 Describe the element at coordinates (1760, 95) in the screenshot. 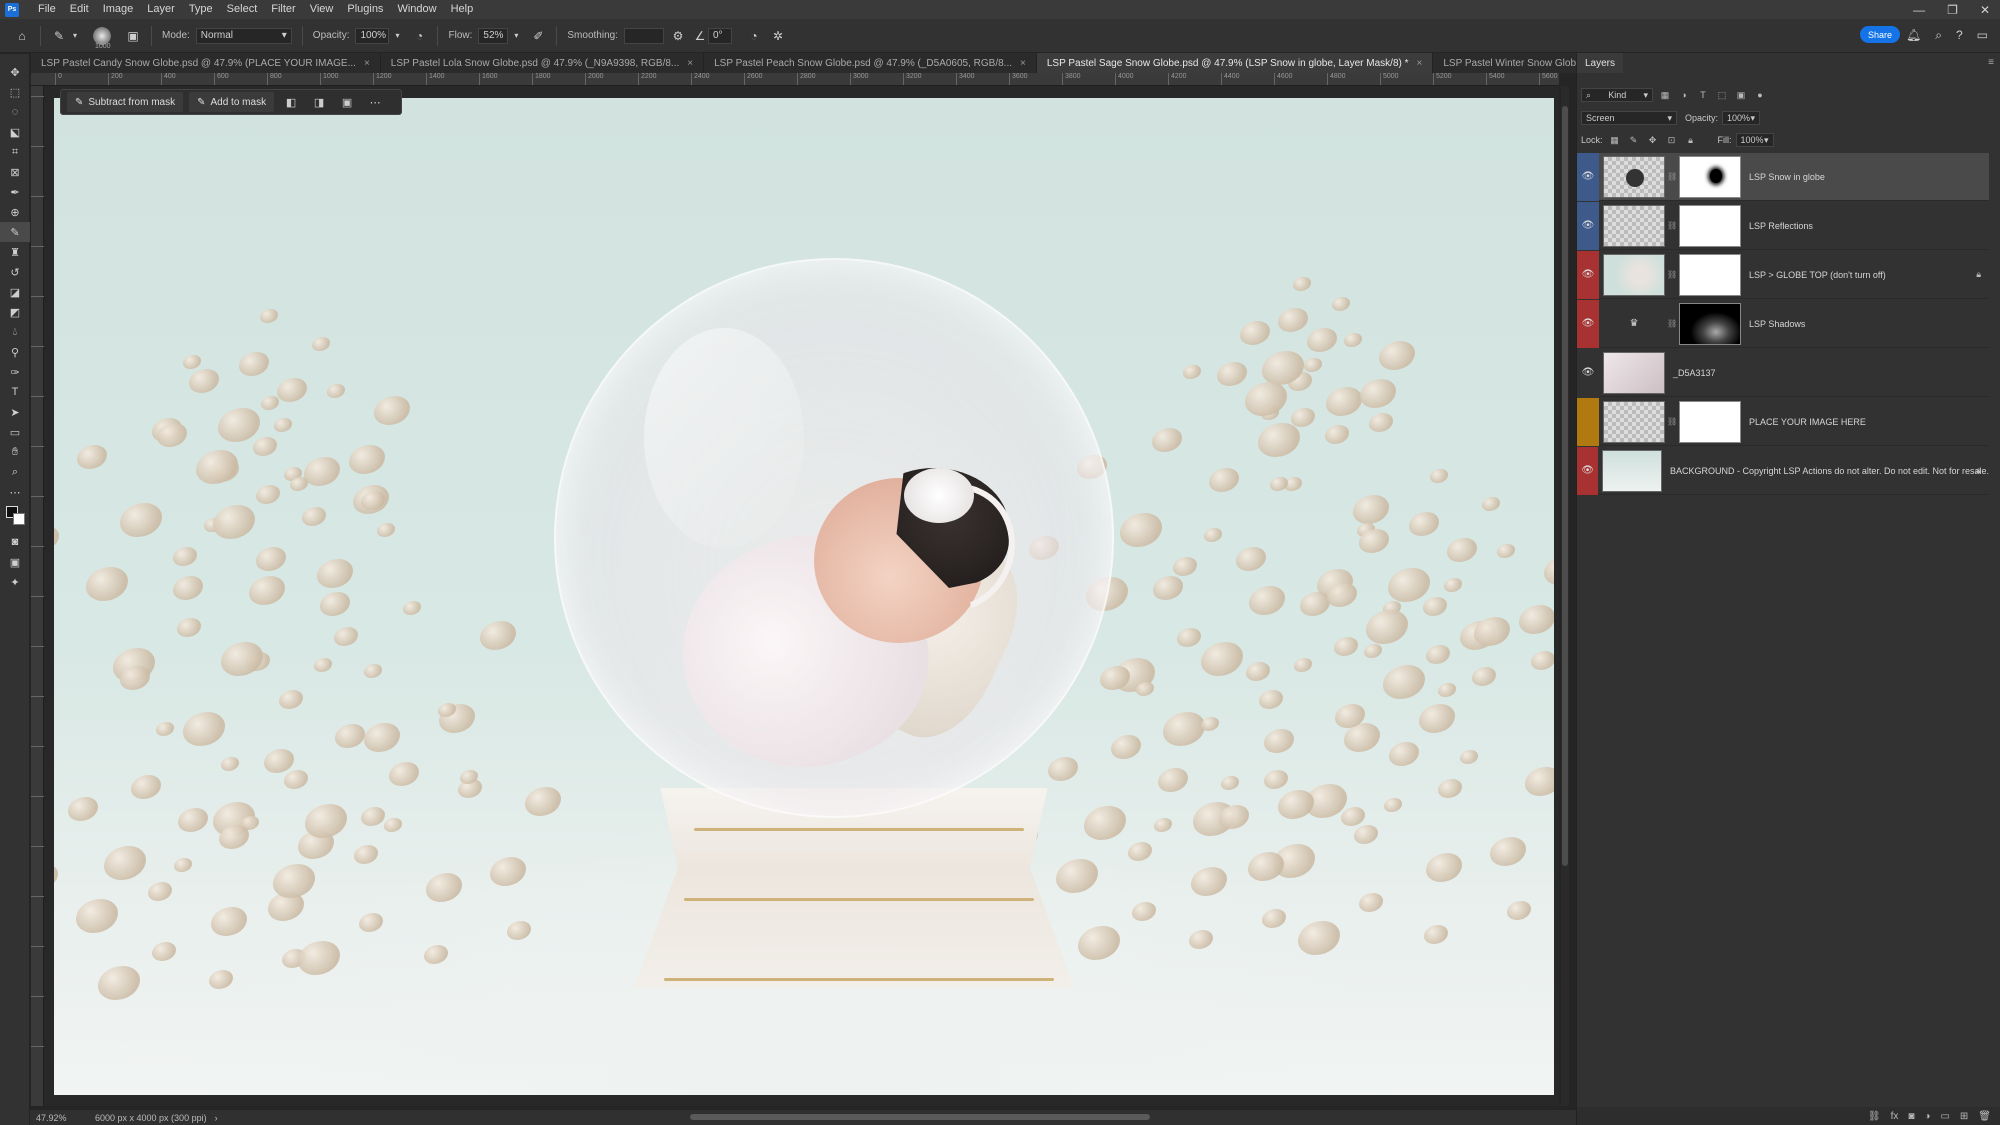

I see `filter-toggle-icon: ●` at that location.